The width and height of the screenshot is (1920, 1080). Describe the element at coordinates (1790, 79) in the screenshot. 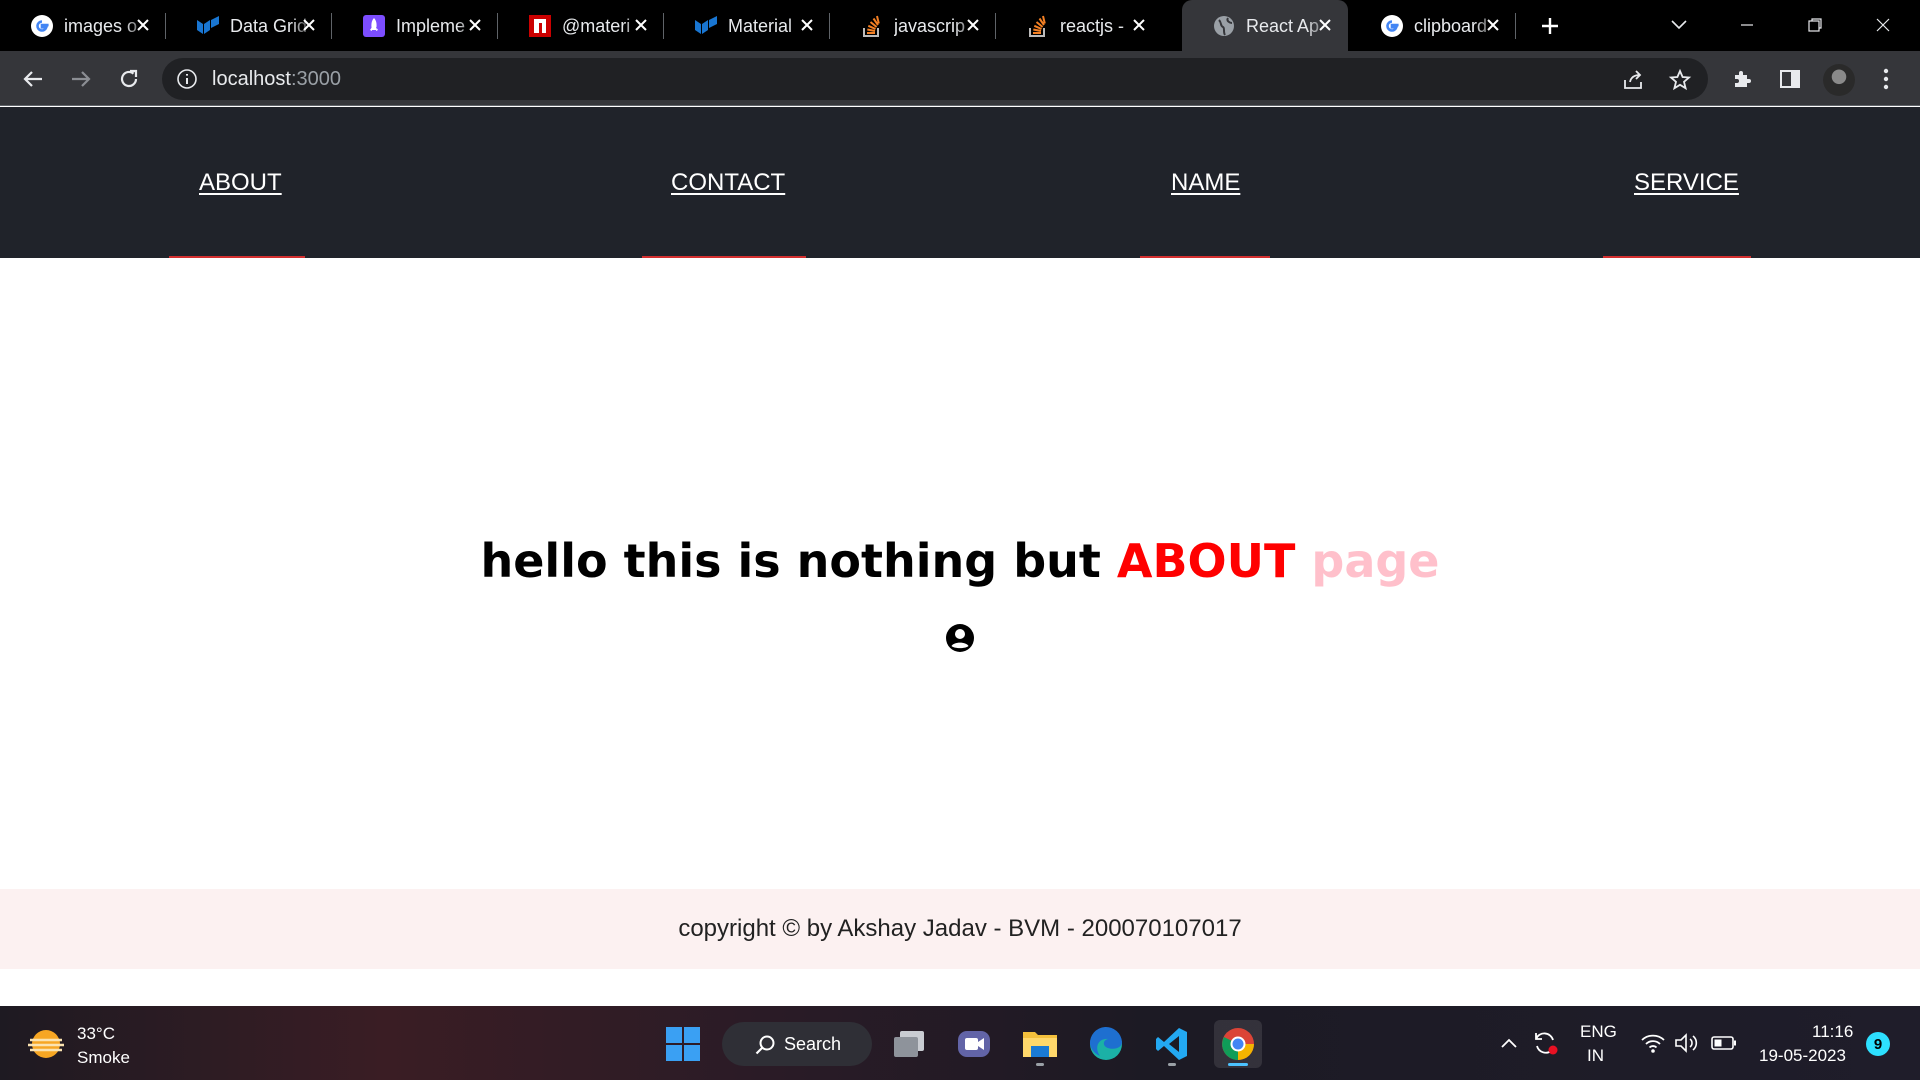

I see `side-panel-icon` at that location.